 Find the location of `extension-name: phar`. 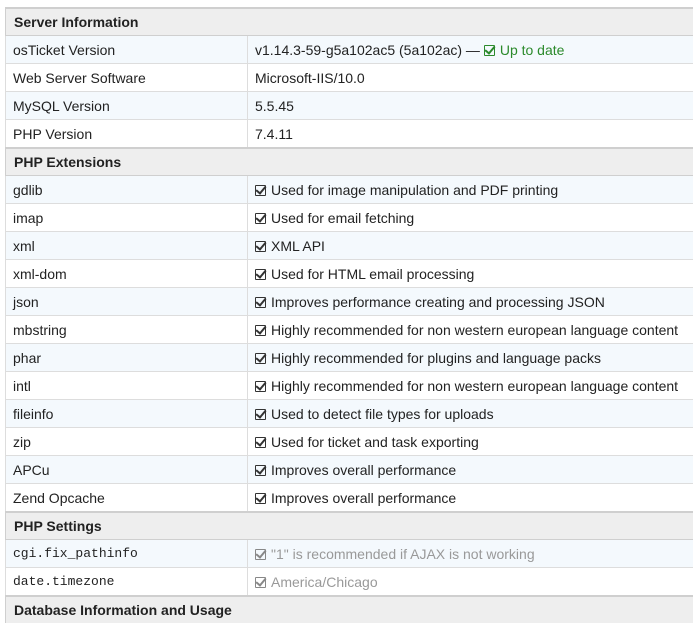

extension-name: phar is located at coordinates (126, 357).